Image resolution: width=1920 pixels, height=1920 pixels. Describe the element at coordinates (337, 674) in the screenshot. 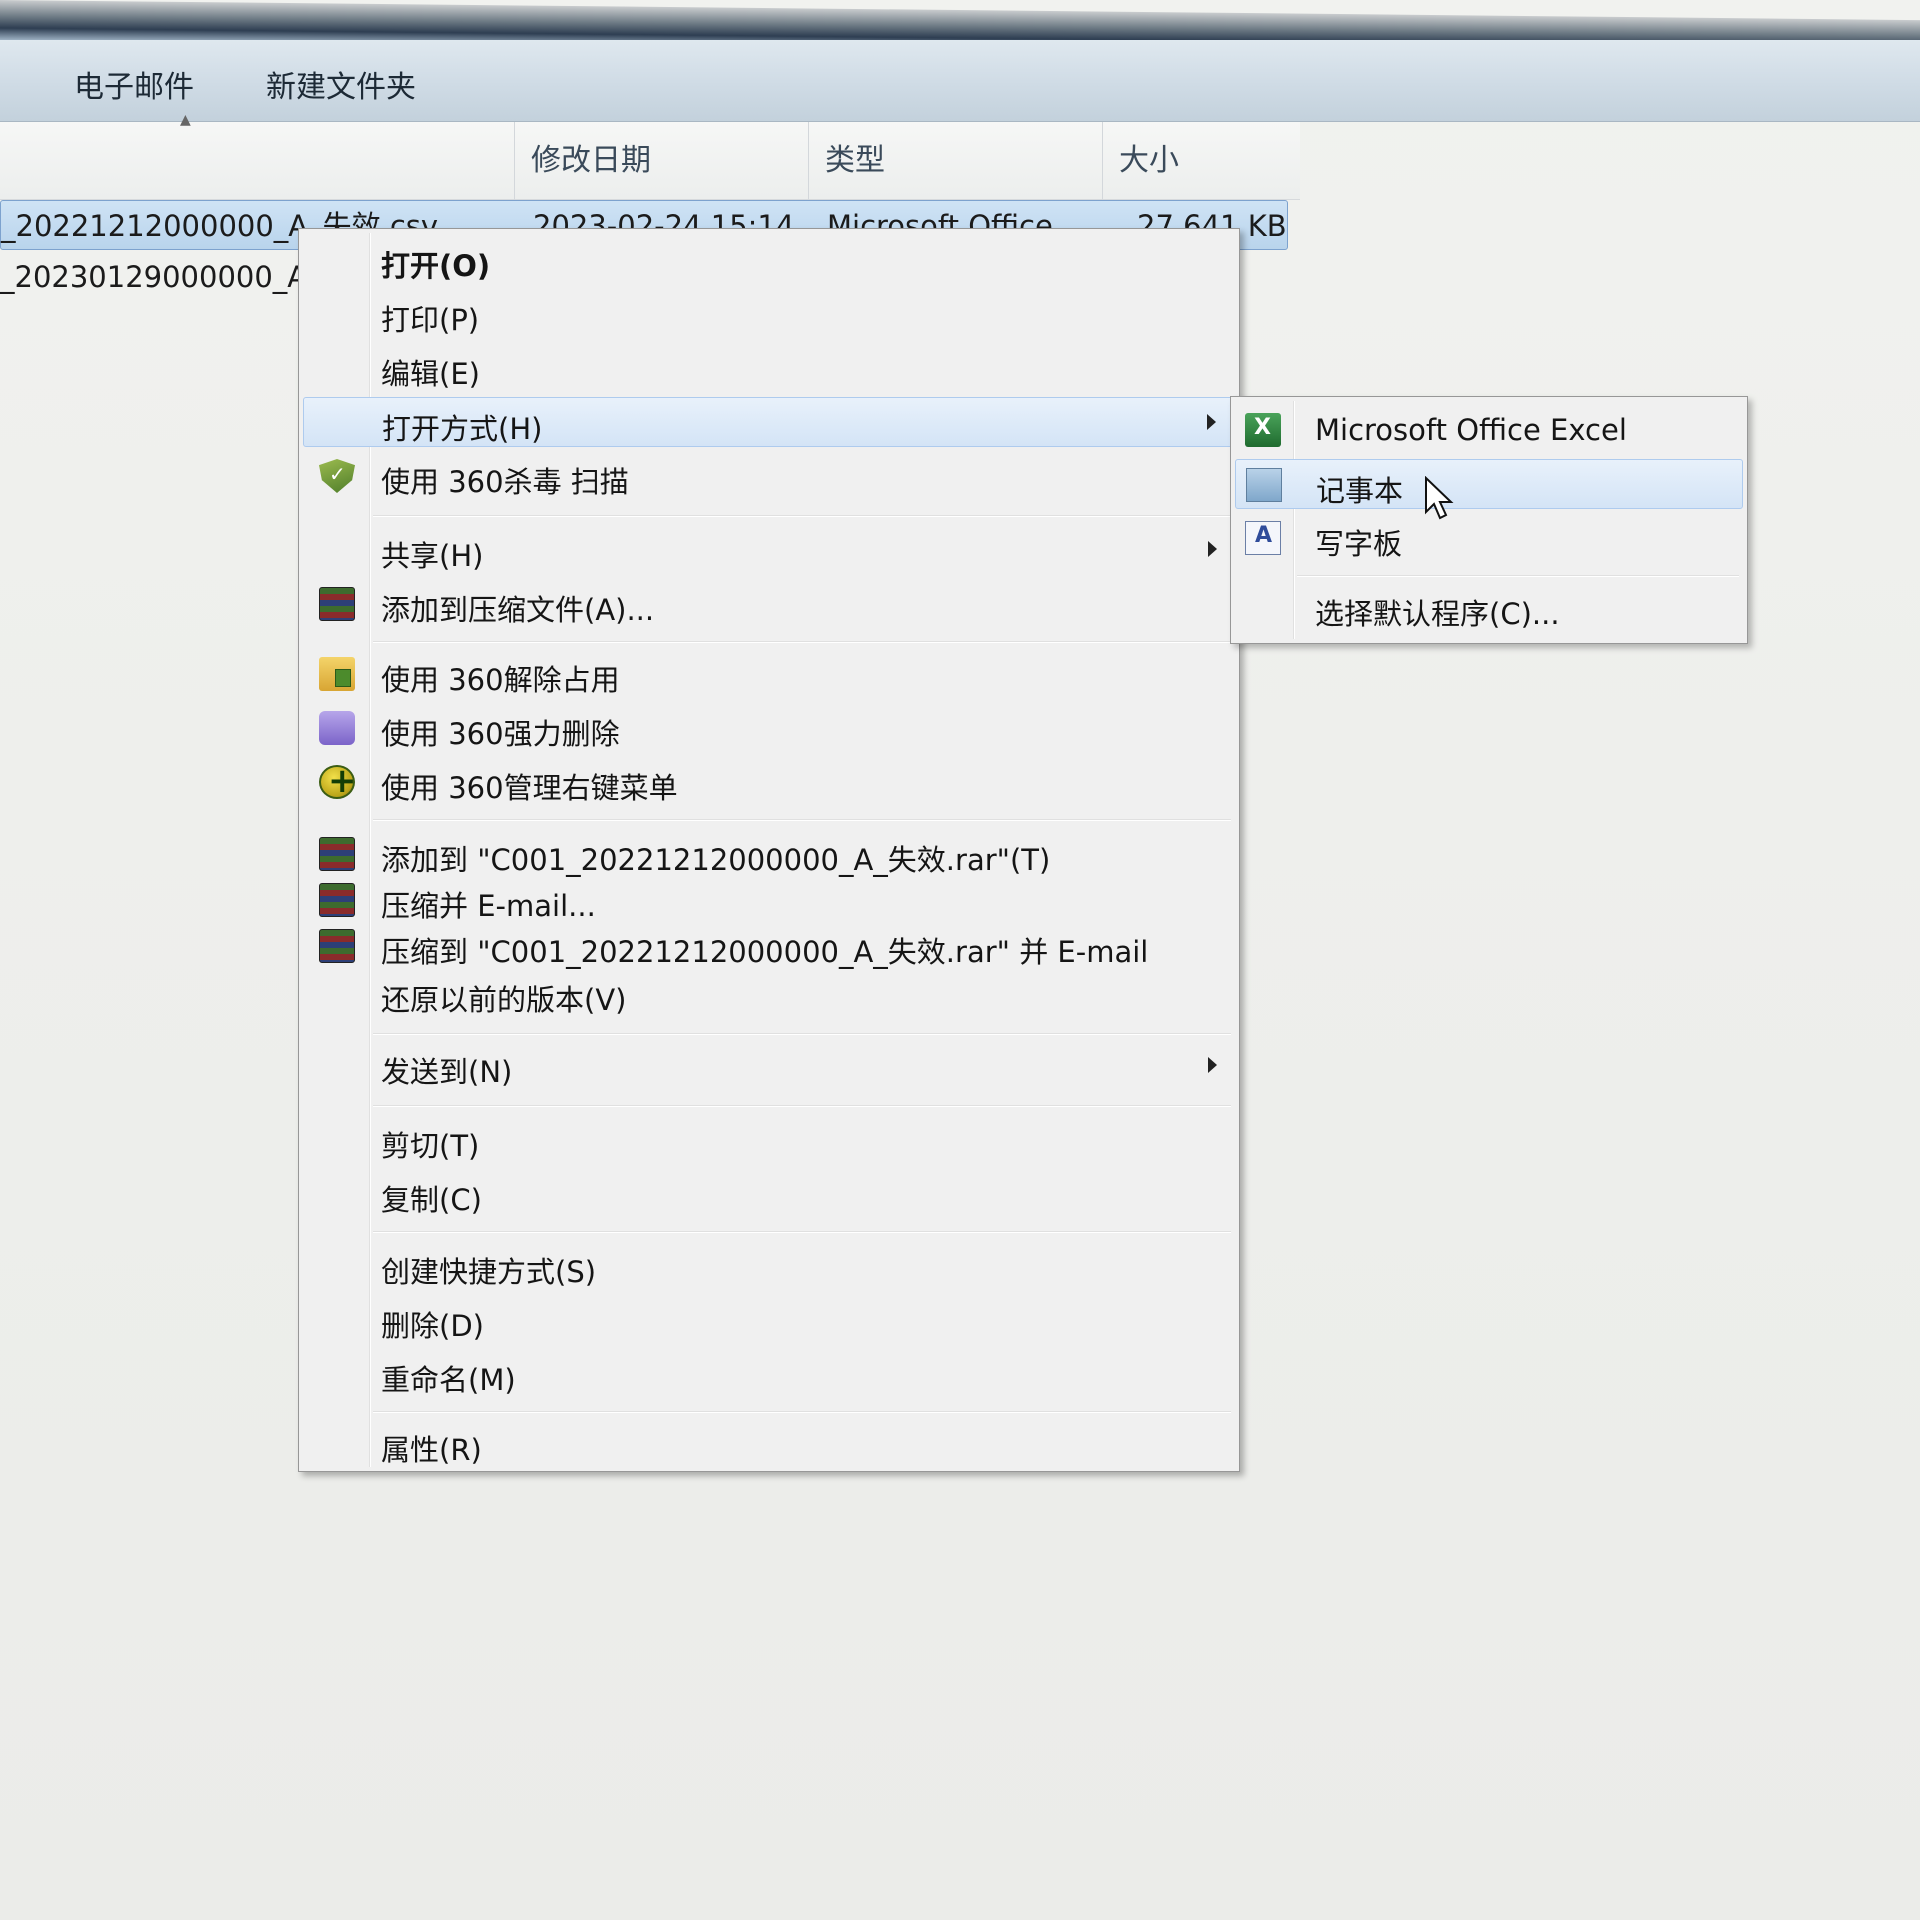

I see `folder-unlock-icon` at that location.